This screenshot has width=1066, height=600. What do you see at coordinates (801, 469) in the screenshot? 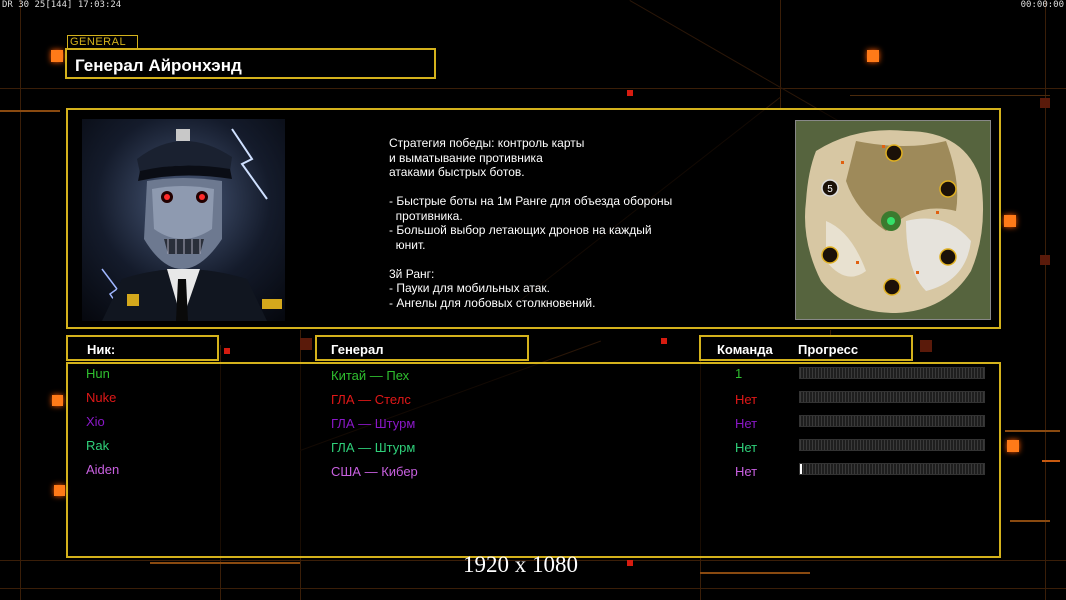
I see `player-progress-fill` at bounding box center [801, 469].